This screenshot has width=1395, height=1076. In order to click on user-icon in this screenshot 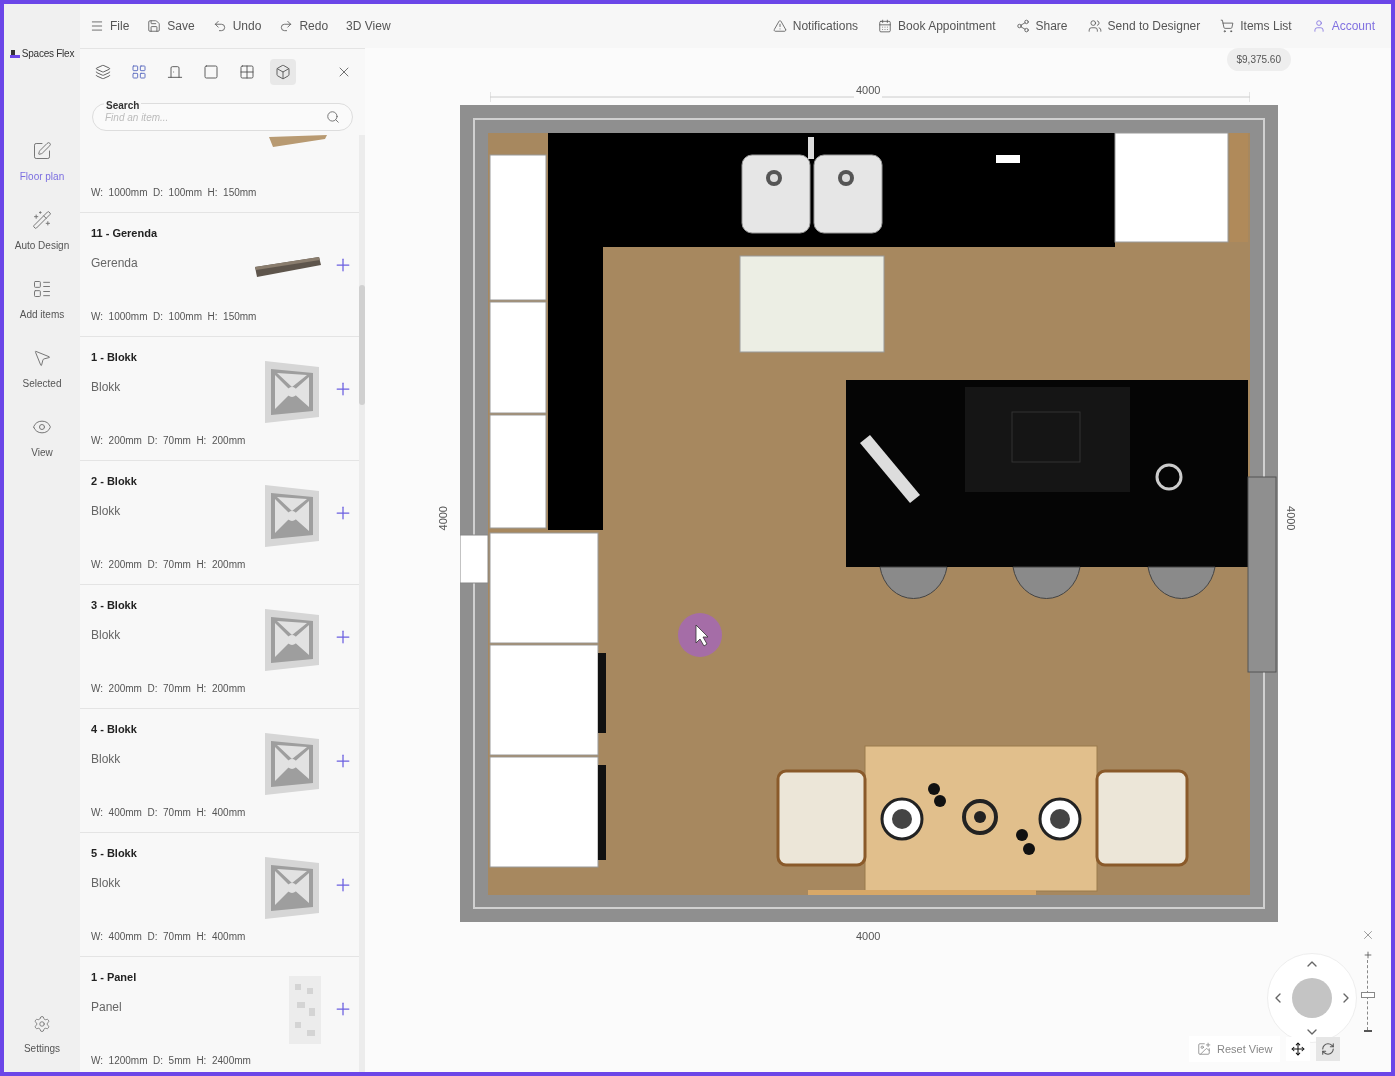, I will do `click(1318, 26)`.